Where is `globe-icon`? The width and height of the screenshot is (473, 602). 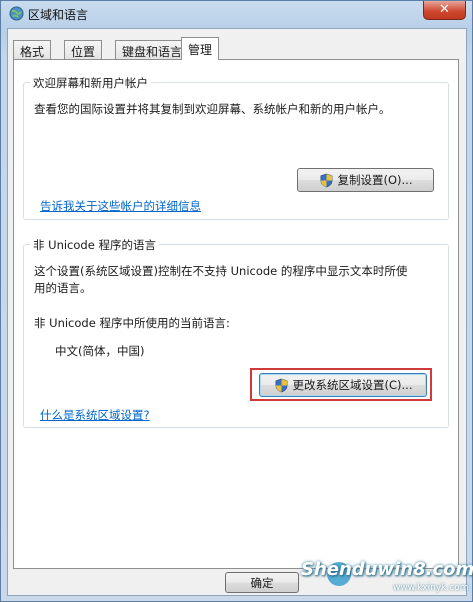 globe-icon is located at coordinates (16, 13).